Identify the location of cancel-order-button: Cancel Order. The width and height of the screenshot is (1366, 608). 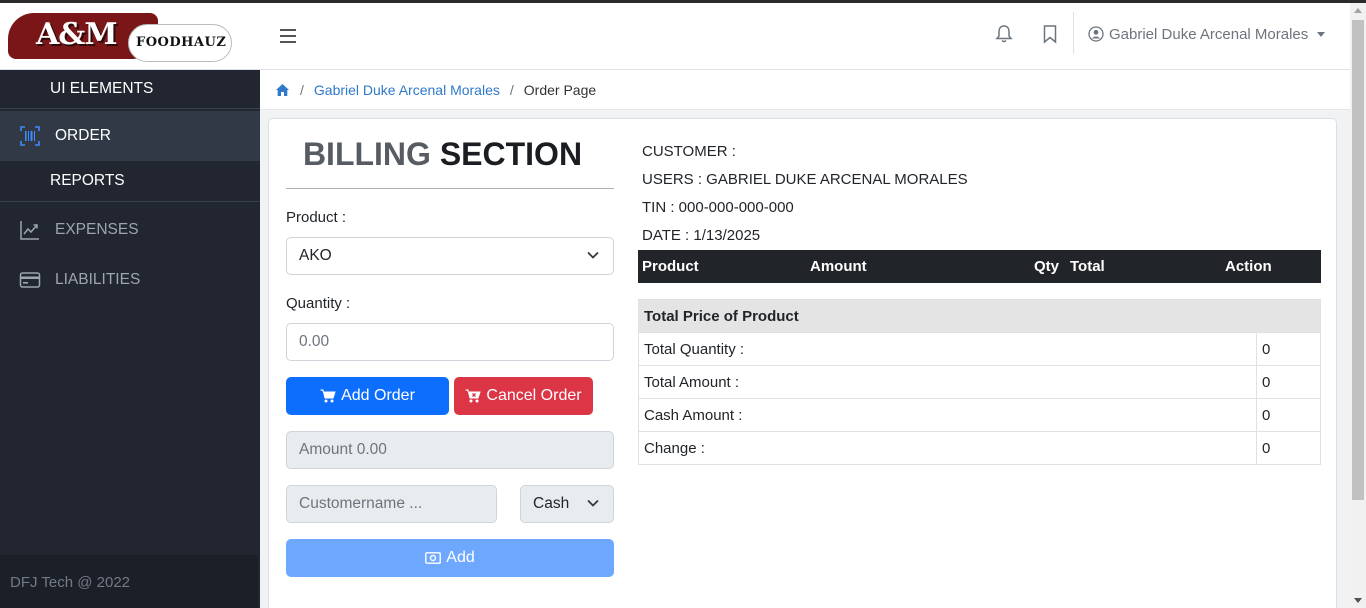
(523, 396).